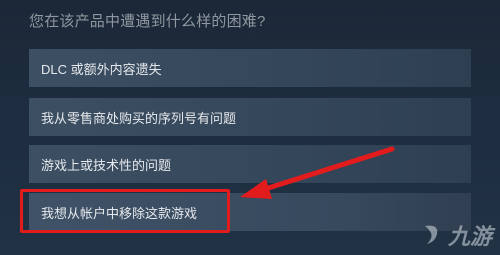 The height and width of the screenshot is (255, 500). What do you see at coordinates (469, 236) in the screenshot?
I see `watermark-text: 九游` at bounding box center [469, 236].